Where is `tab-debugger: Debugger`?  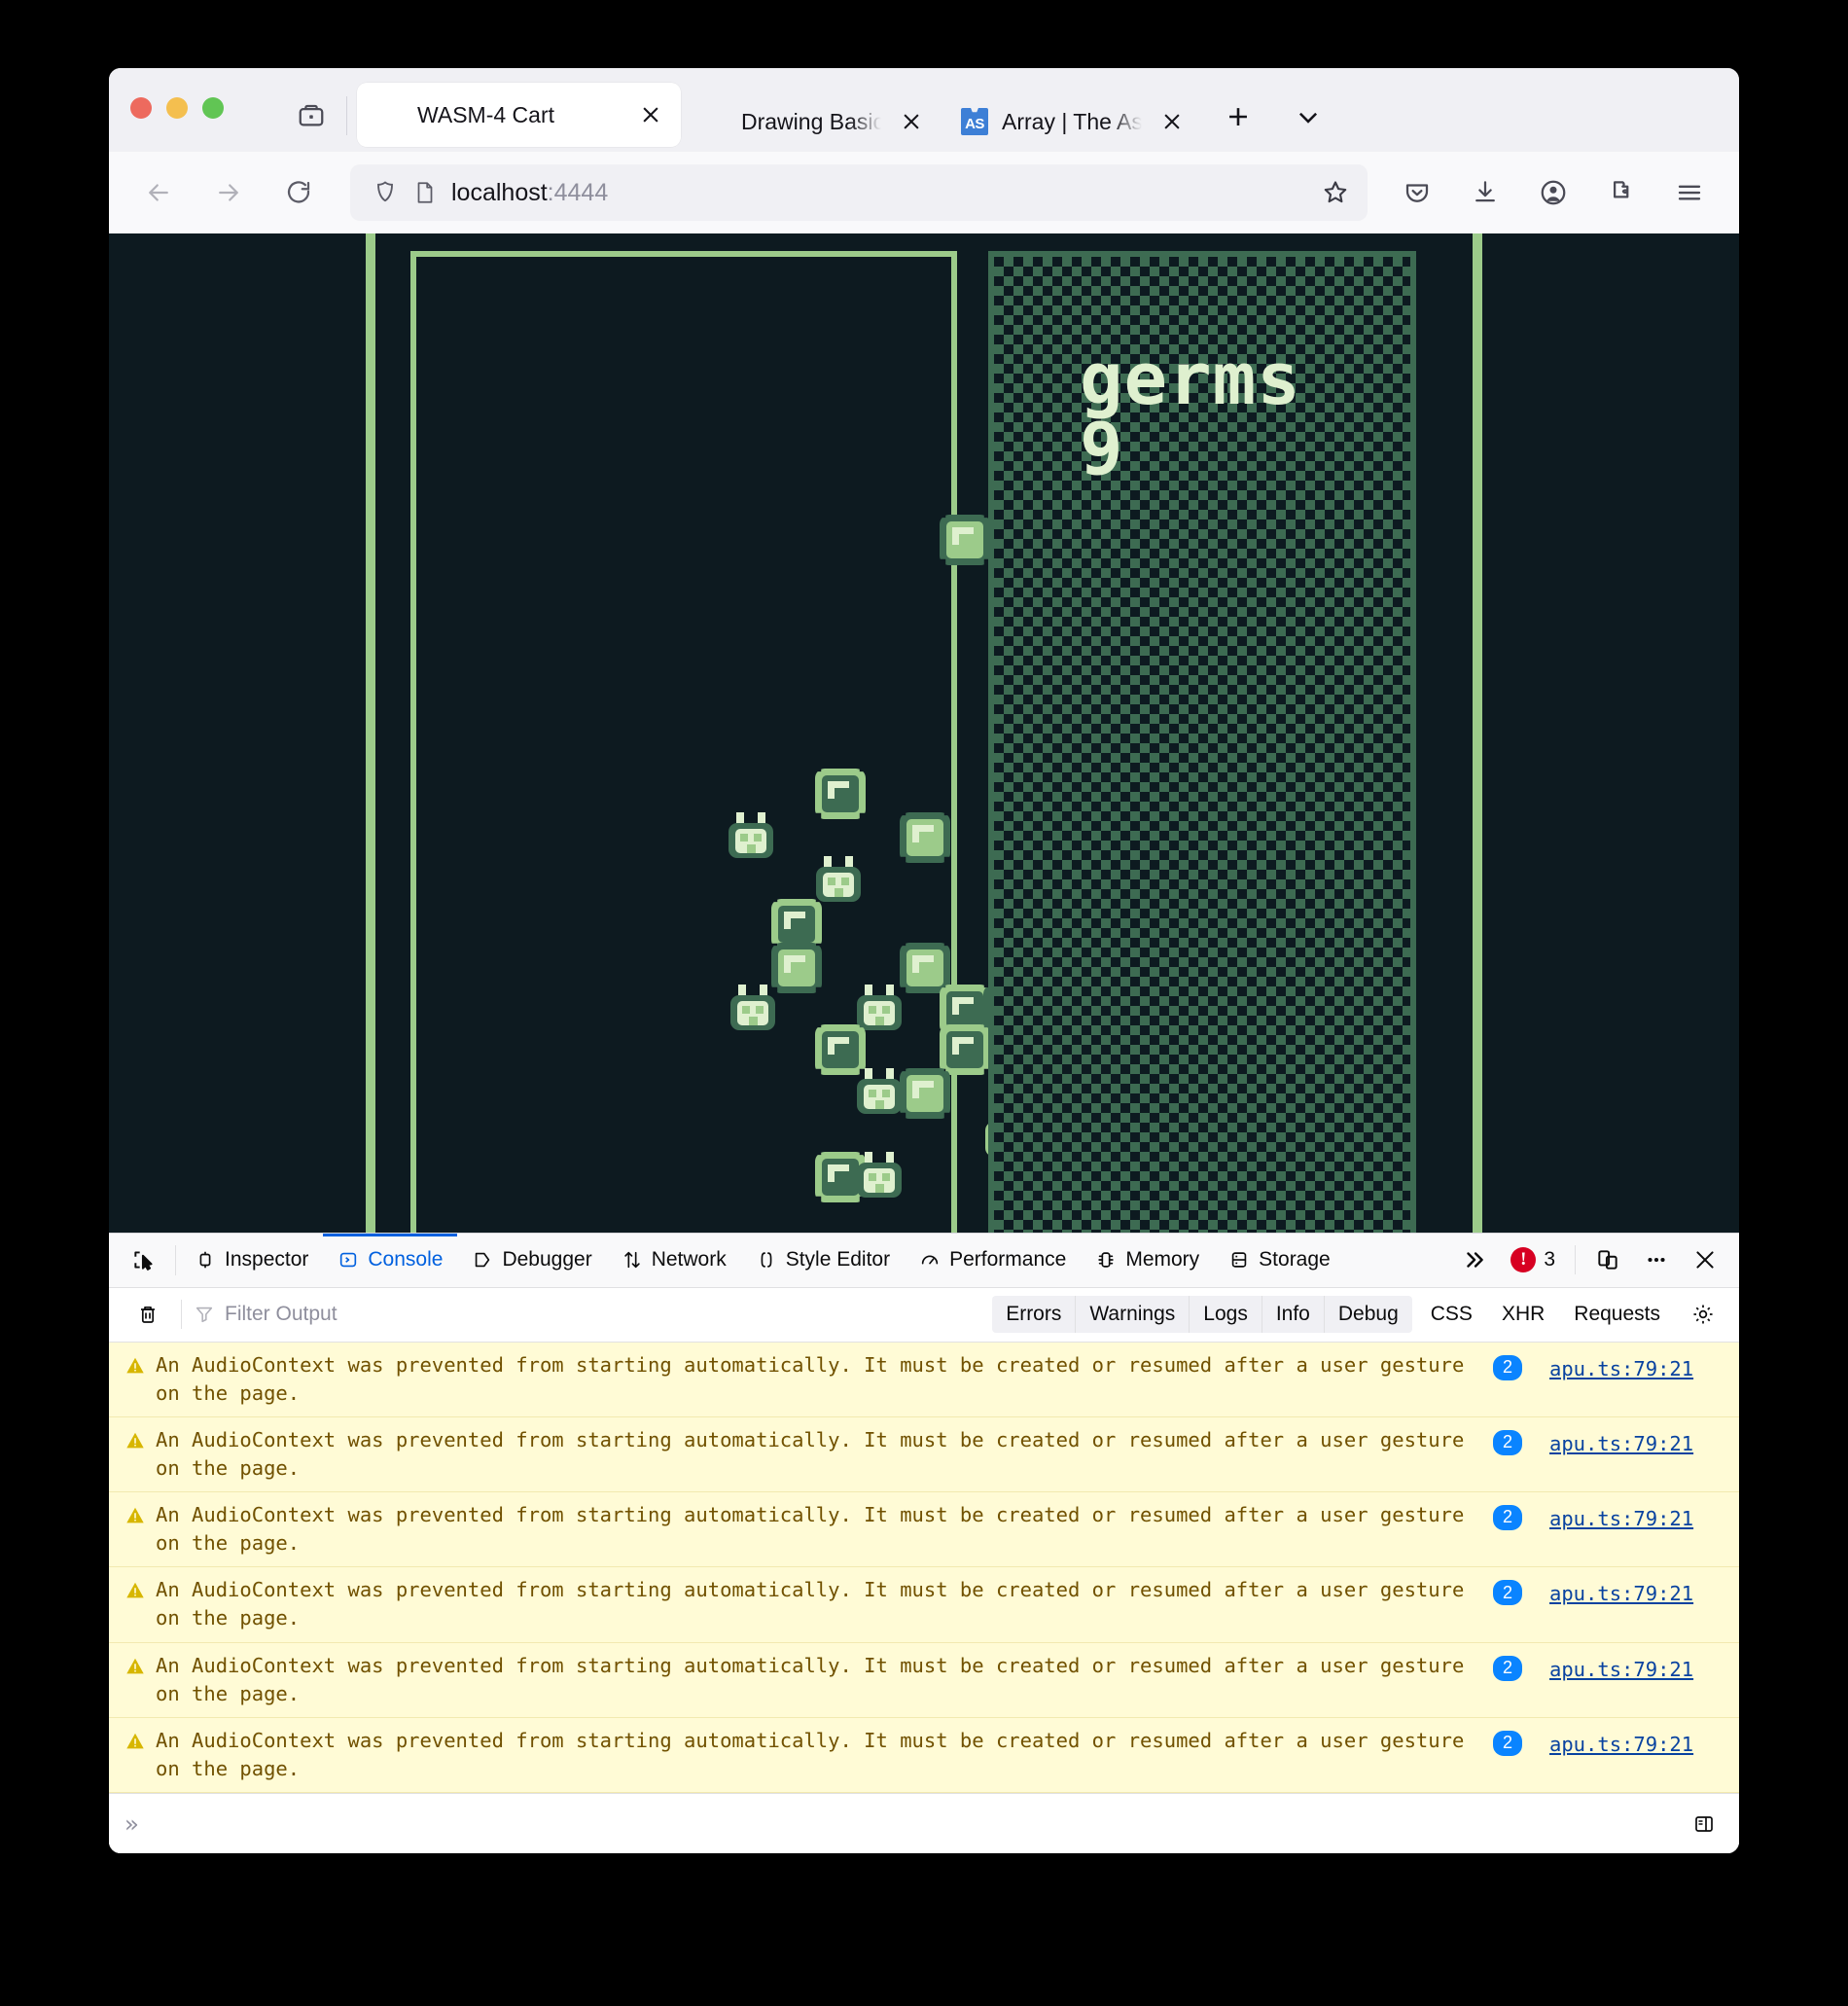
tab-debugger: Debugger is located at coordinates (531, 1260).